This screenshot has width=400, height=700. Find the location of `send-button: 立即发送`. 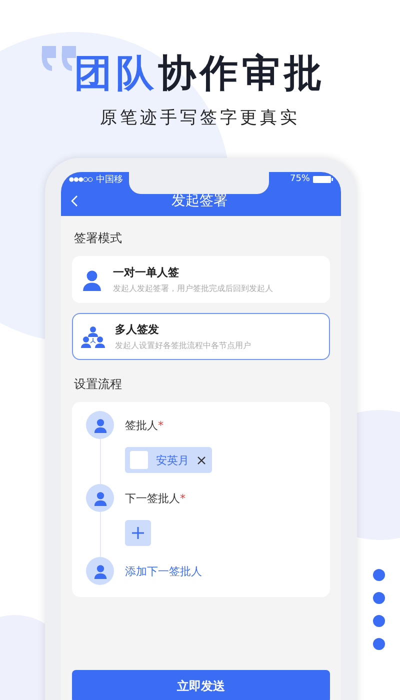

send-button: 立即发送 is located at coordinates (201, 685).